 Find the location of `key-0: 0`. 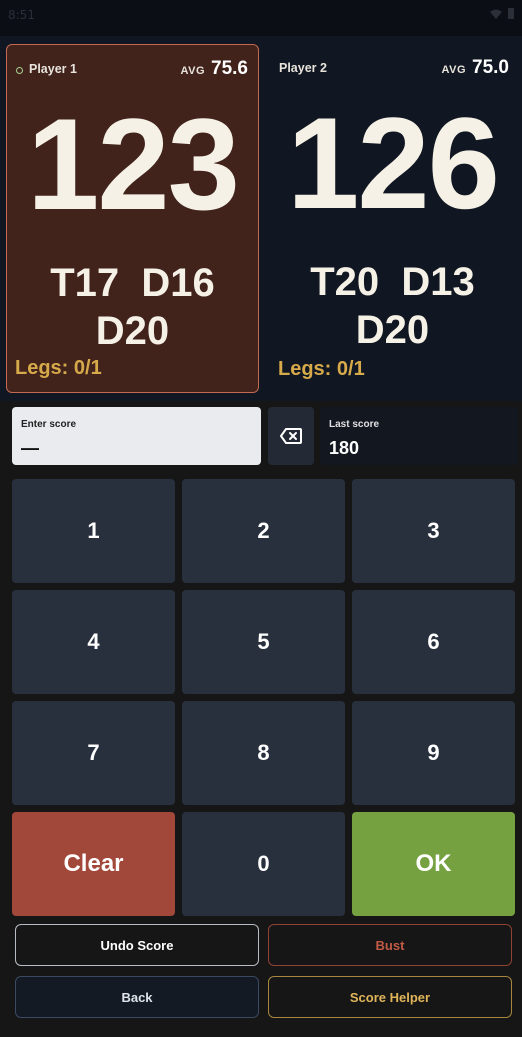

key-0: 0 is located at coordinates (263, 864).